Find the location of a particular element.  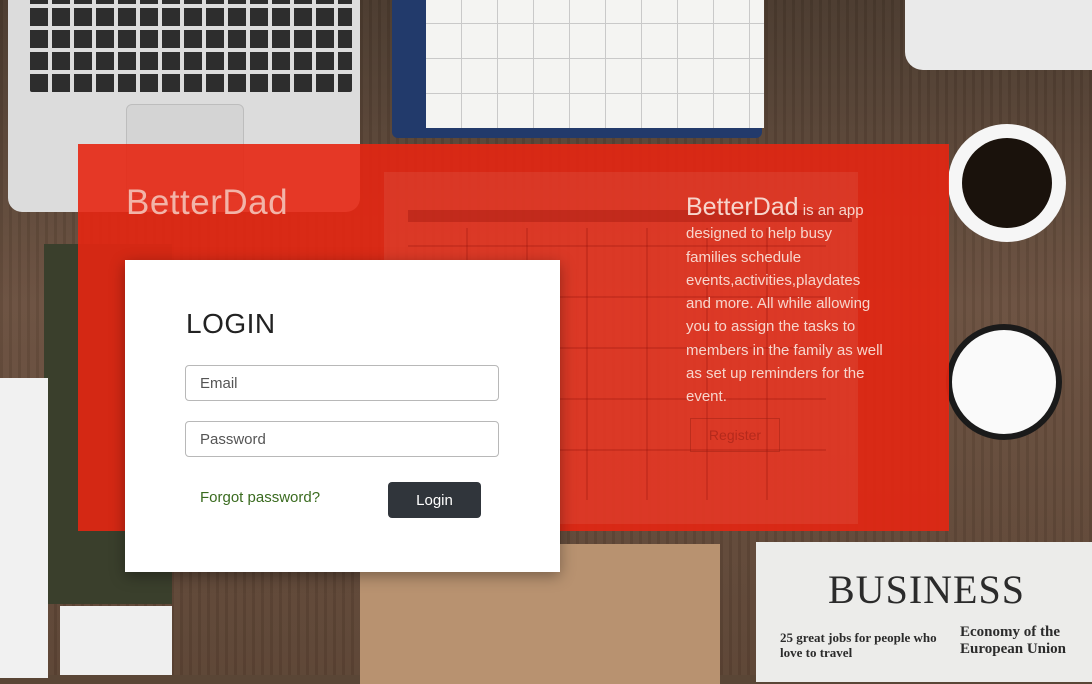

forgot-password-link: Forgot password? is located at coordinates (260, 497).